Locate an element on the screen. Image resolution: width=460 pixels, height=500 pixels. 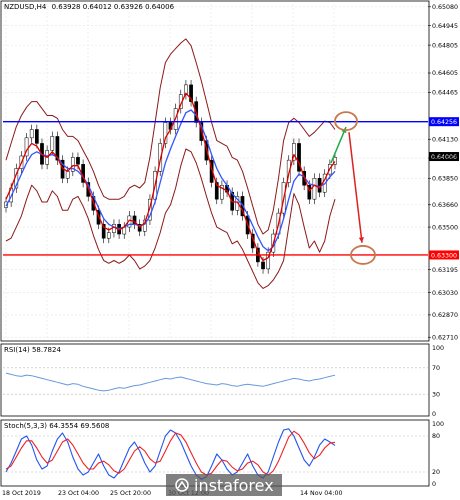
price-tick-label: 0.63995 is located at coordinates (445, 158).